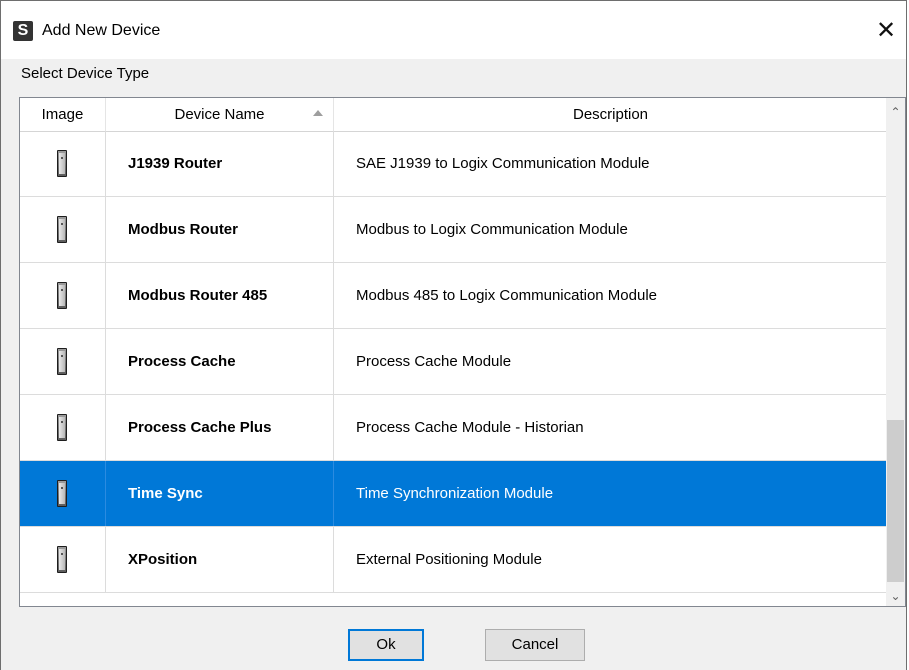 The width and height of the screenshot is (909, 670). Describe the element at coordinates (220, 361) in the screenshot. I see `device-name-cell: Process Cache` at that location.